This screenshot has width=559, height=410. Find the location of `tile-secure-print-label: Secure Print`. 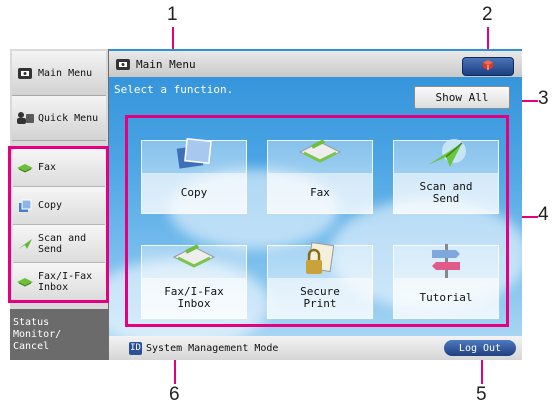

tile-secure-print-label: Secure Print is located at coordinates (320, 297).